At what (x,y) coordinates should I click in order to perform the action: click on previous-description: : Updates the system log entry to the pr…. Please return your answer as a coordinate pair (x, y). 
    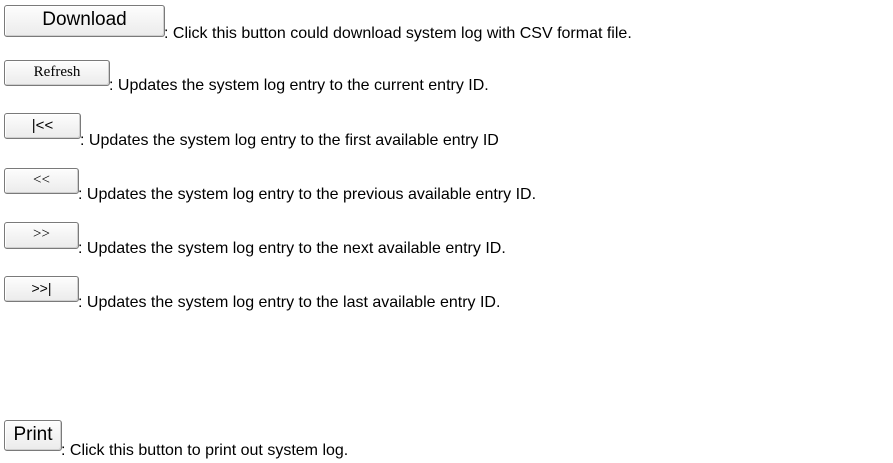
    Looking at the image, I should click on (307, 194).